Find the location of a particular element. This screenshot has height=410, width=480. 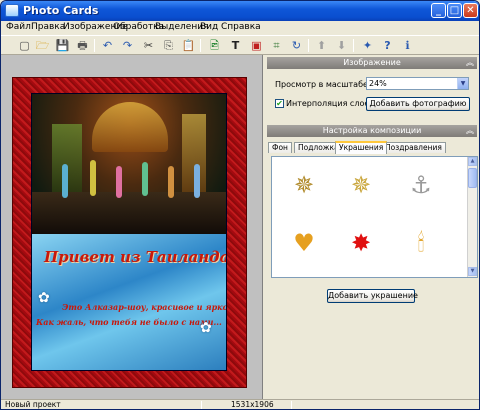

new-file-icon: ▢ is located at coordinates (24, 45).